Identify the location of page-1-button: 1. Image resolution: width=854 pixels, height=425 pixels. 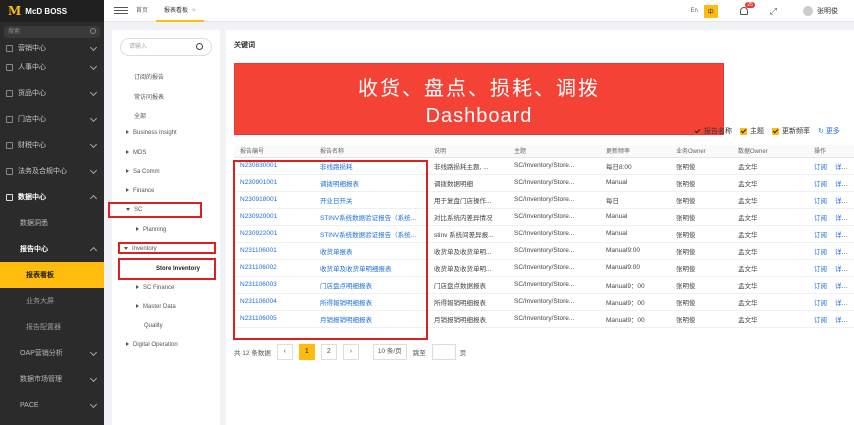
(306, 352).